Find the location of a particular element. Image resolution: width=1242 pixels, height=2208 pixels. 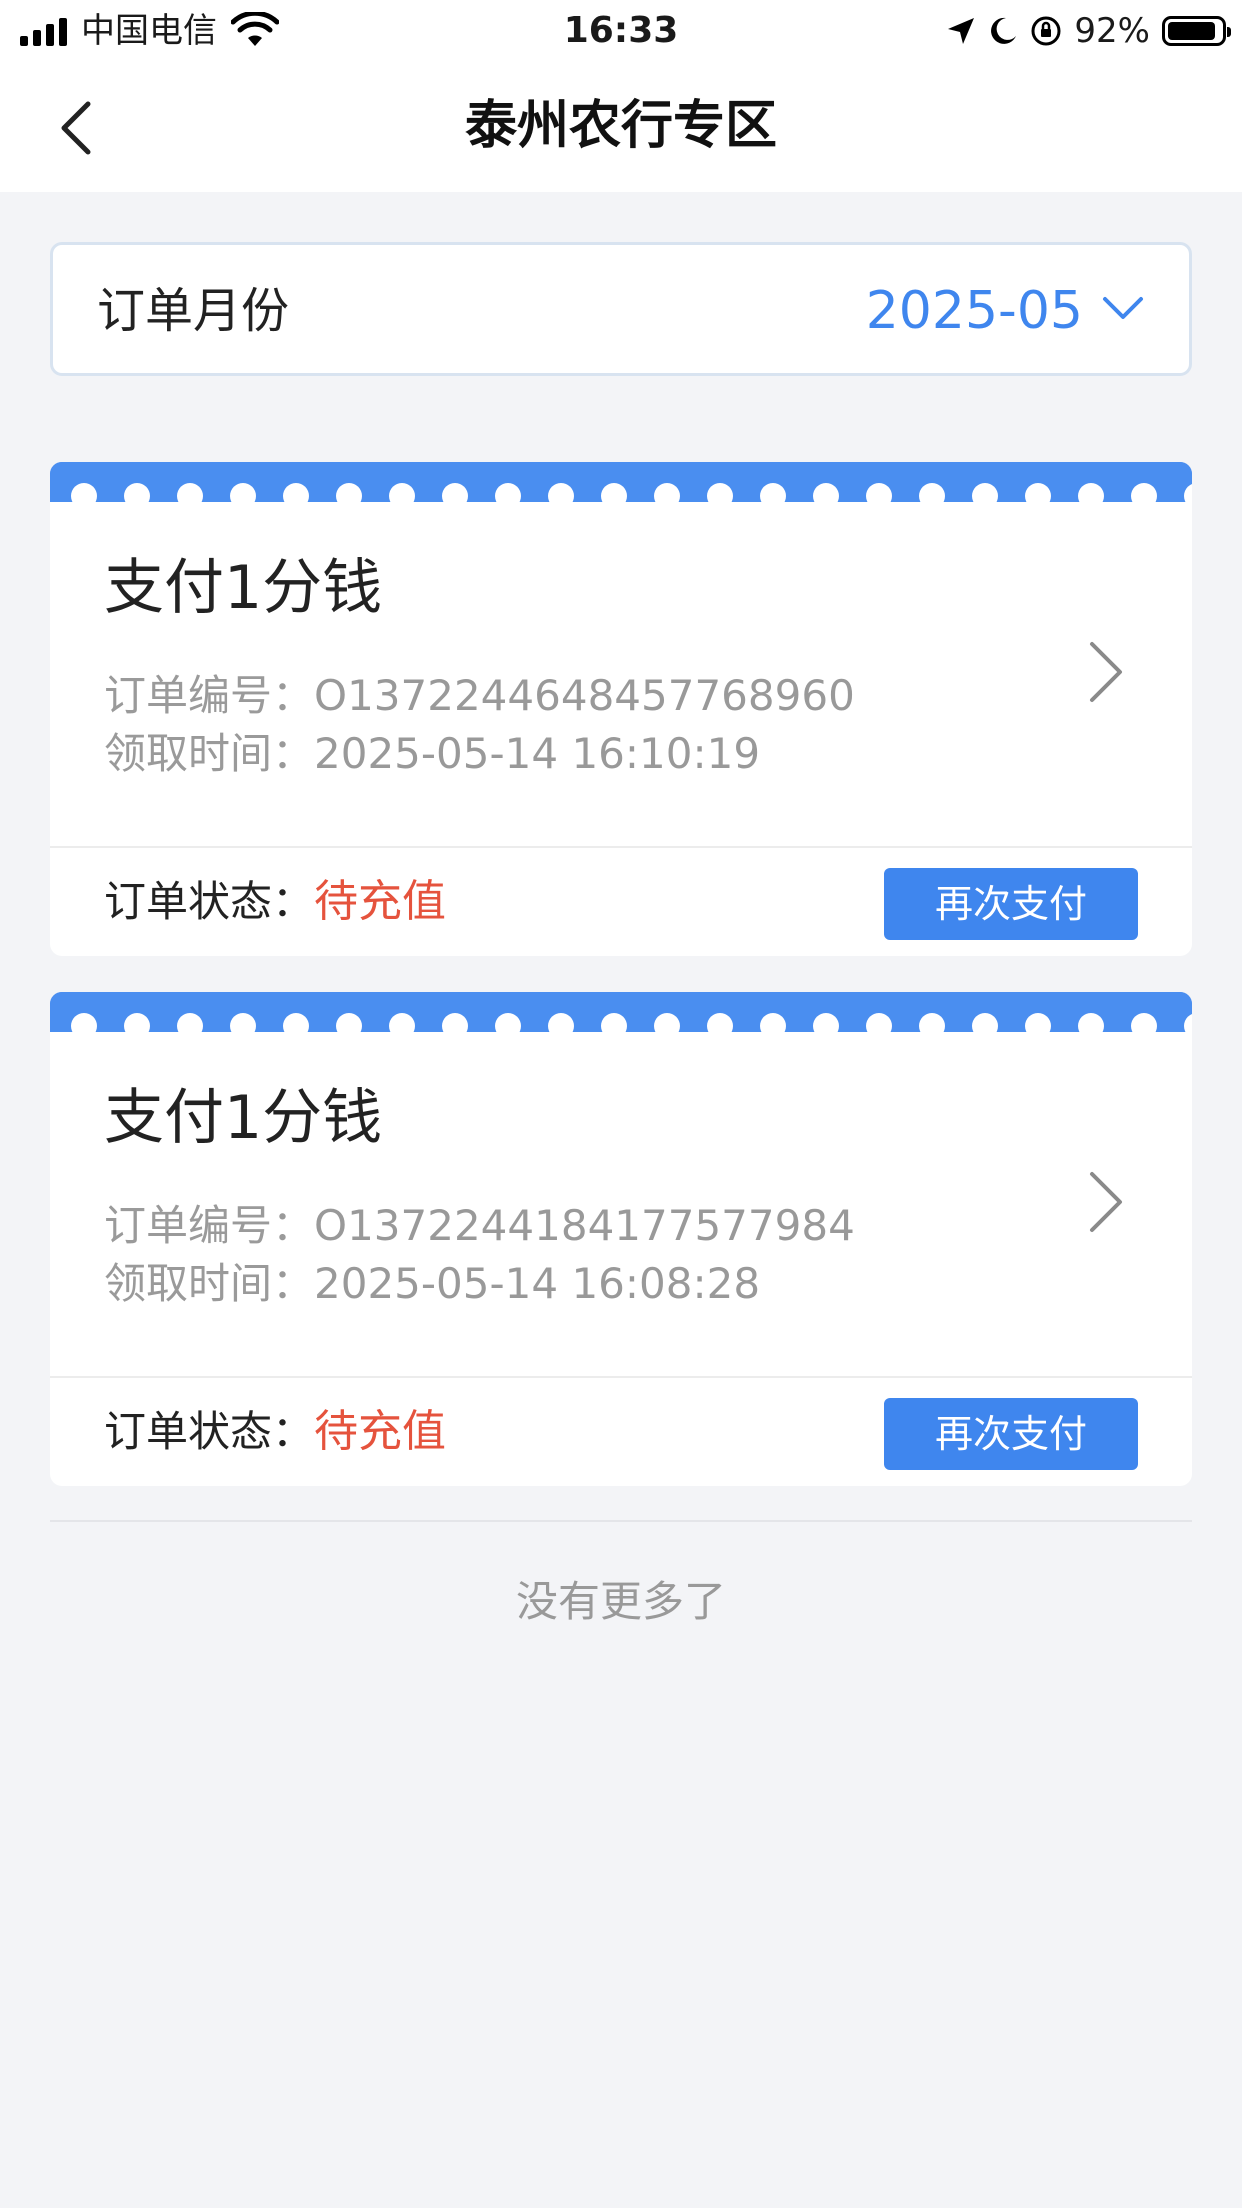

claim-time-line: 领取时间：2025-05-14 16:10:19 is located at coordinates (432, 754).